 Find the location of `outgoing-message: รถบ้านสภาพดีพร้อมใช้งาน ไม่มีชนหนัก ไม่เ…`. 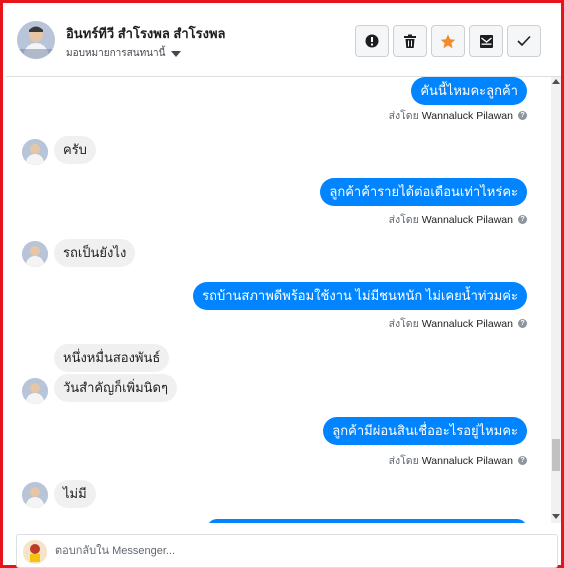

outgoing-message: รถบ้านสภาพดีพร้อมใช้งาน ไม่มีชนหนัก ไม่เ… is located at coordinates (360, 296).